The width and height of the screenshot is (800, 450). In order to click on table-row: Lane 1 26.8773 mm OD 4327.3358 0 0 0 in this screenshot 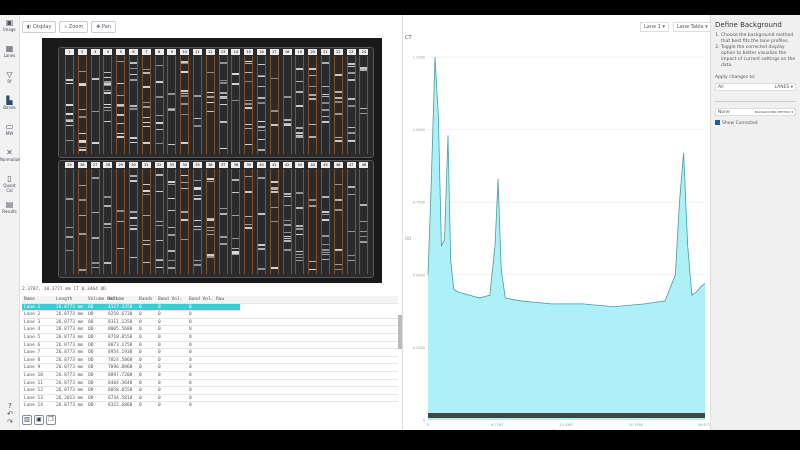, I will do `click(131, 307)`.